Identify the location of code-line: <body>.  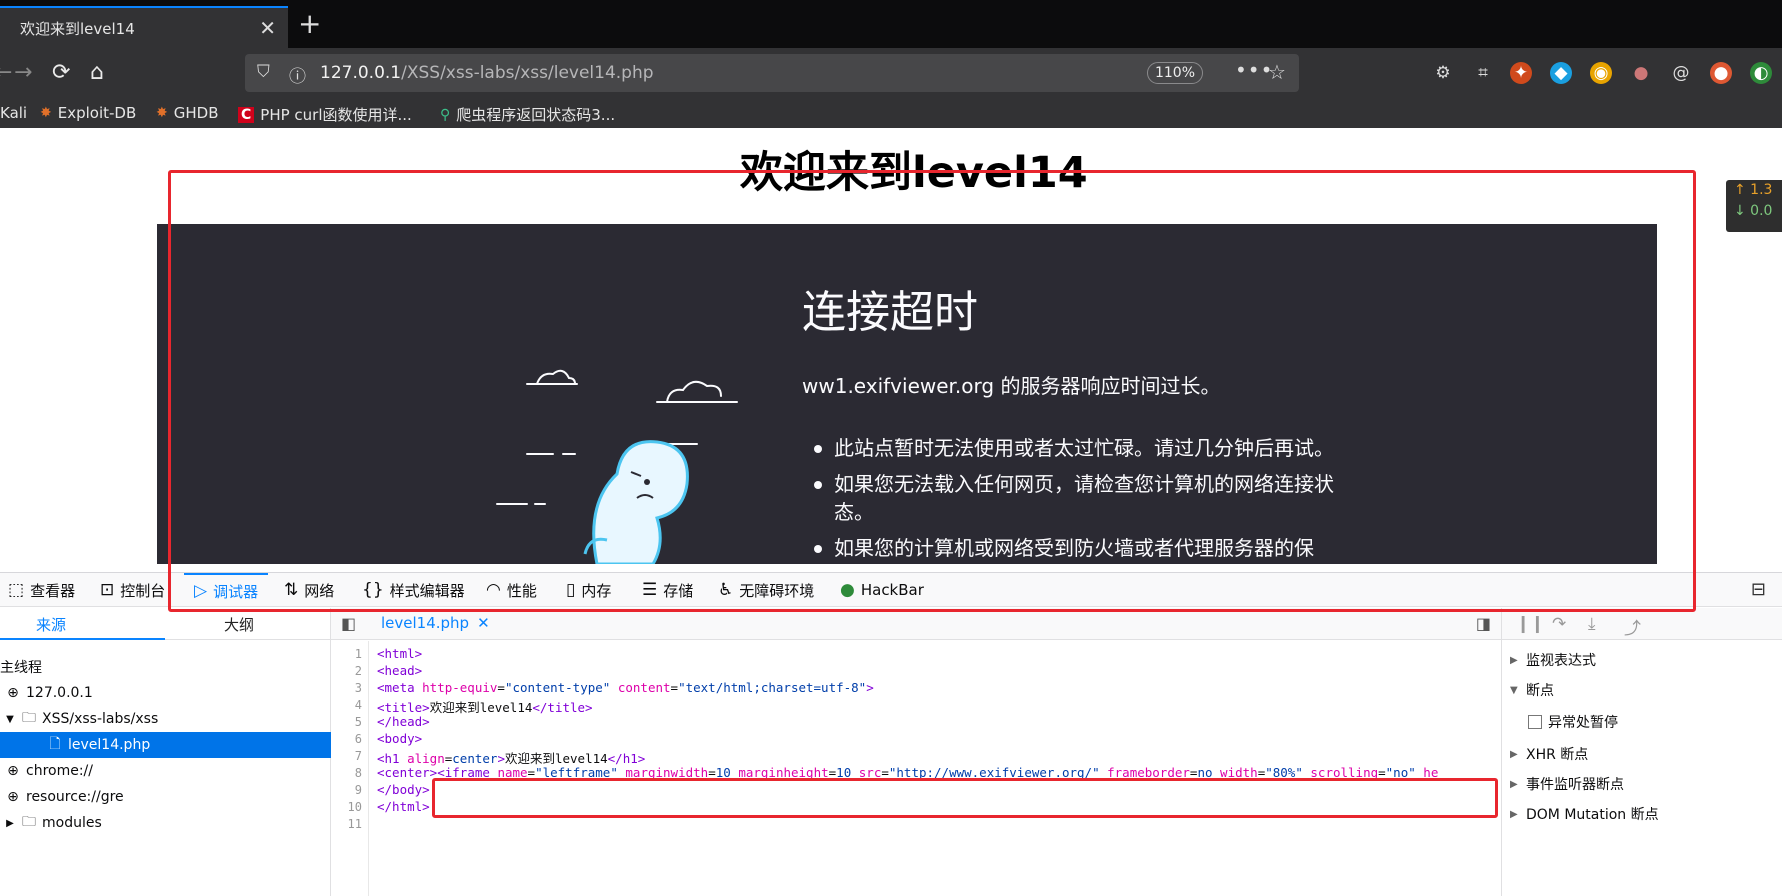
(399, 738).